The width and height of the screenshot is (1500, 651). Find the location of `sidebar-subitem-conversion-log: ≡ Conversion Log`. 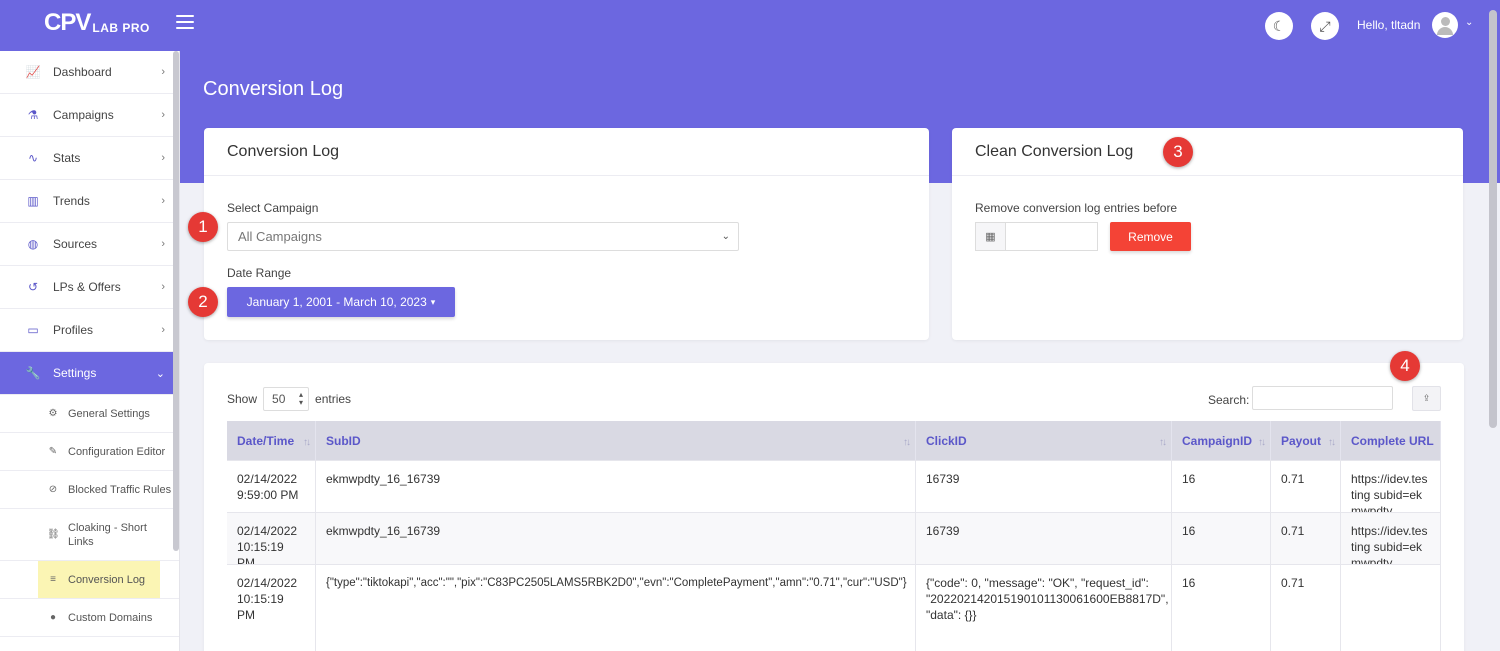

sidebar-subitem-conversion-log: ≡ Conversion Log is located at coordinates (89, 580).